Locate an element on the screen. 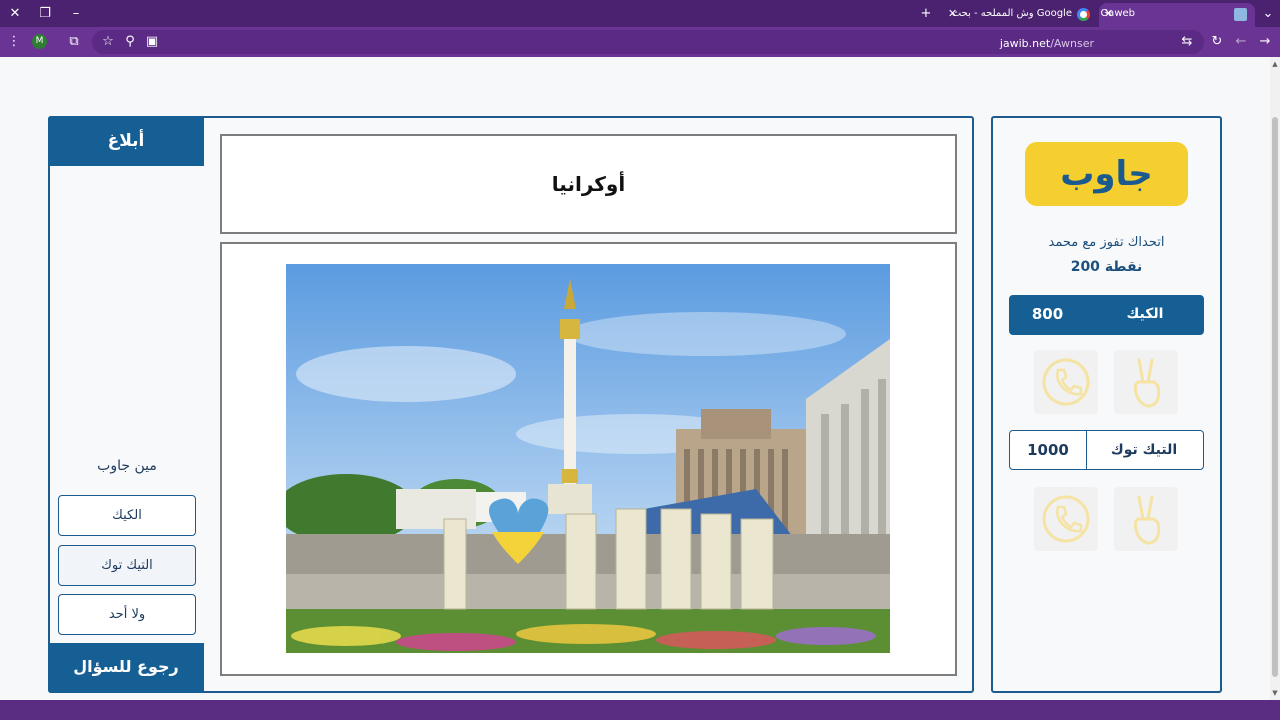  profile-avatar: M is located at coordinates (39, 41).